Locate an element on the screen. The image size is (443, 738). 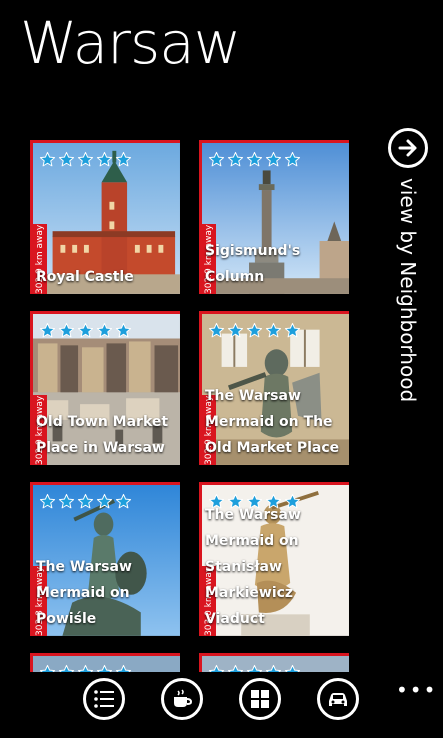
app-bar: ••• is located at coordinates (221, 705).